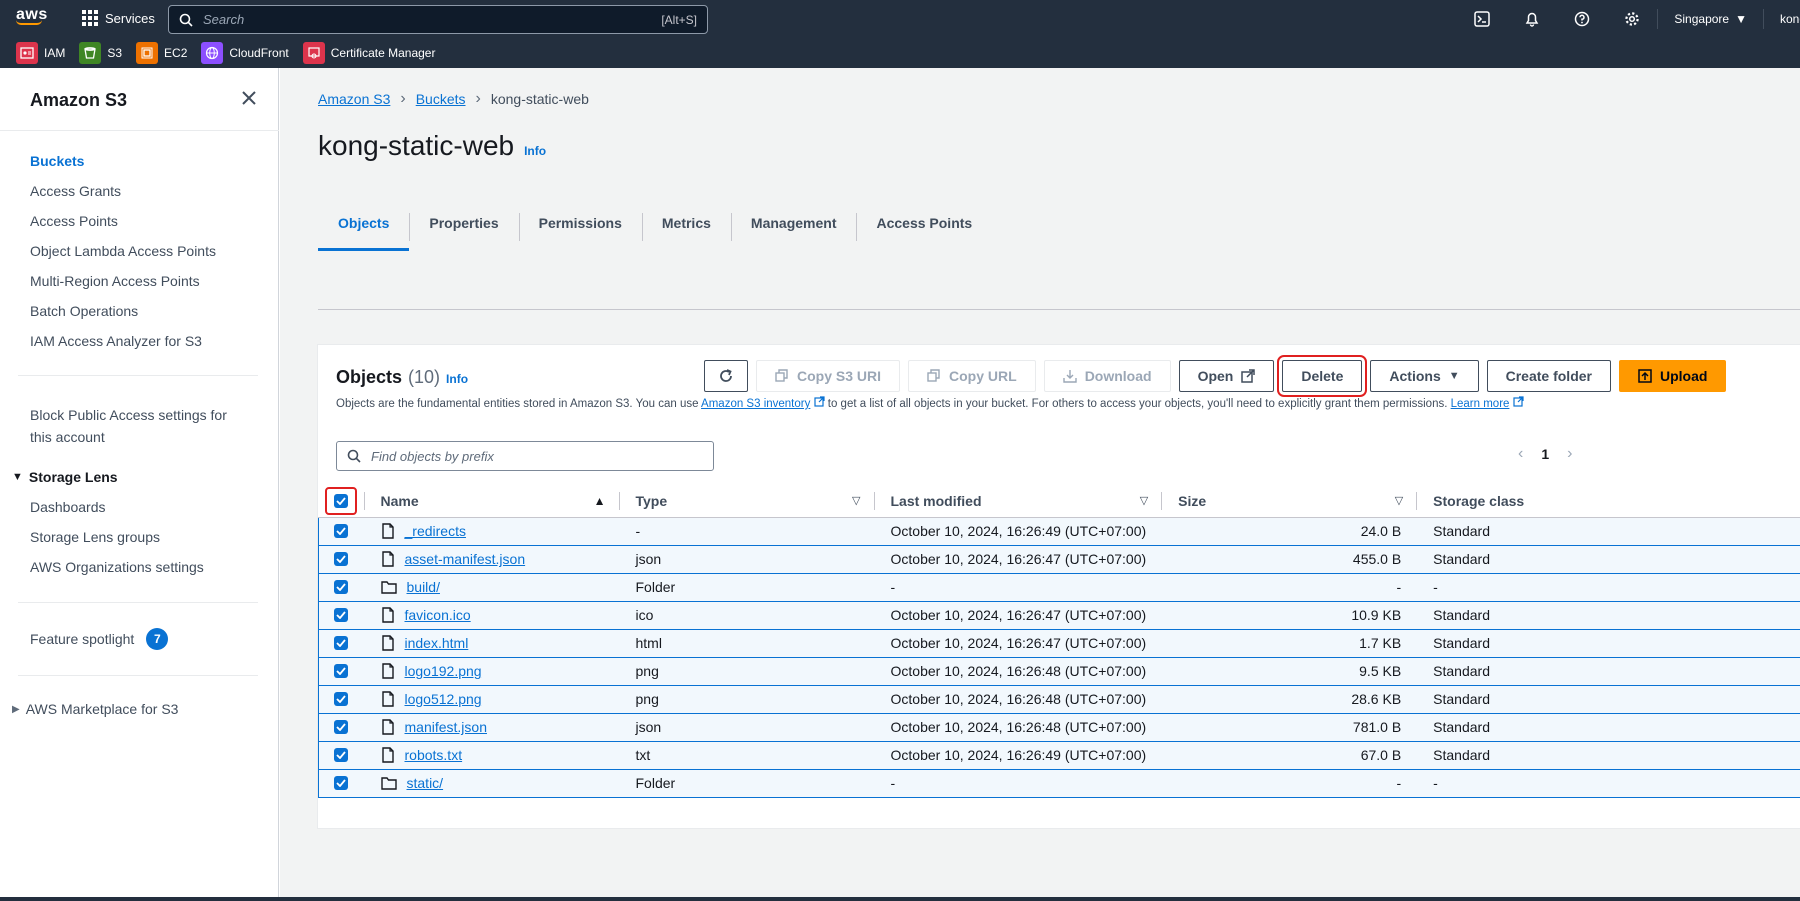  I want to click on favorite-certificate-manager: Certificate Manager, so click(368, 53).